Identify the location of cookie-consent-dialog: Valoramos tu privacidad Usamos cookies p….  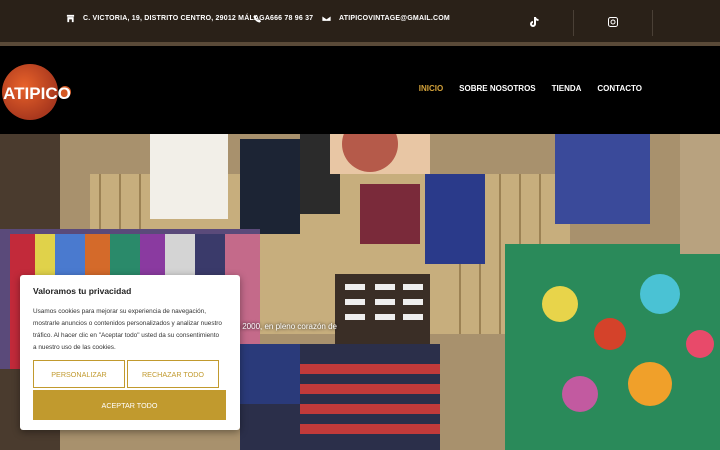
(130, 352).